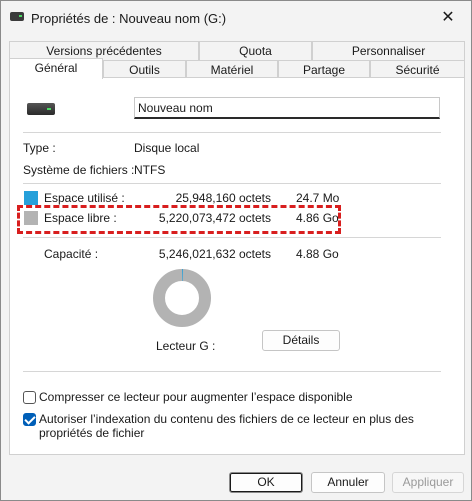 This screenshot has height=501, width=472. What do you see at coordinates (129, 18) in the screenshot?
I see `window-title: Propriétés de : Nouveau nom (G:)` at bounding box center [129, 18].